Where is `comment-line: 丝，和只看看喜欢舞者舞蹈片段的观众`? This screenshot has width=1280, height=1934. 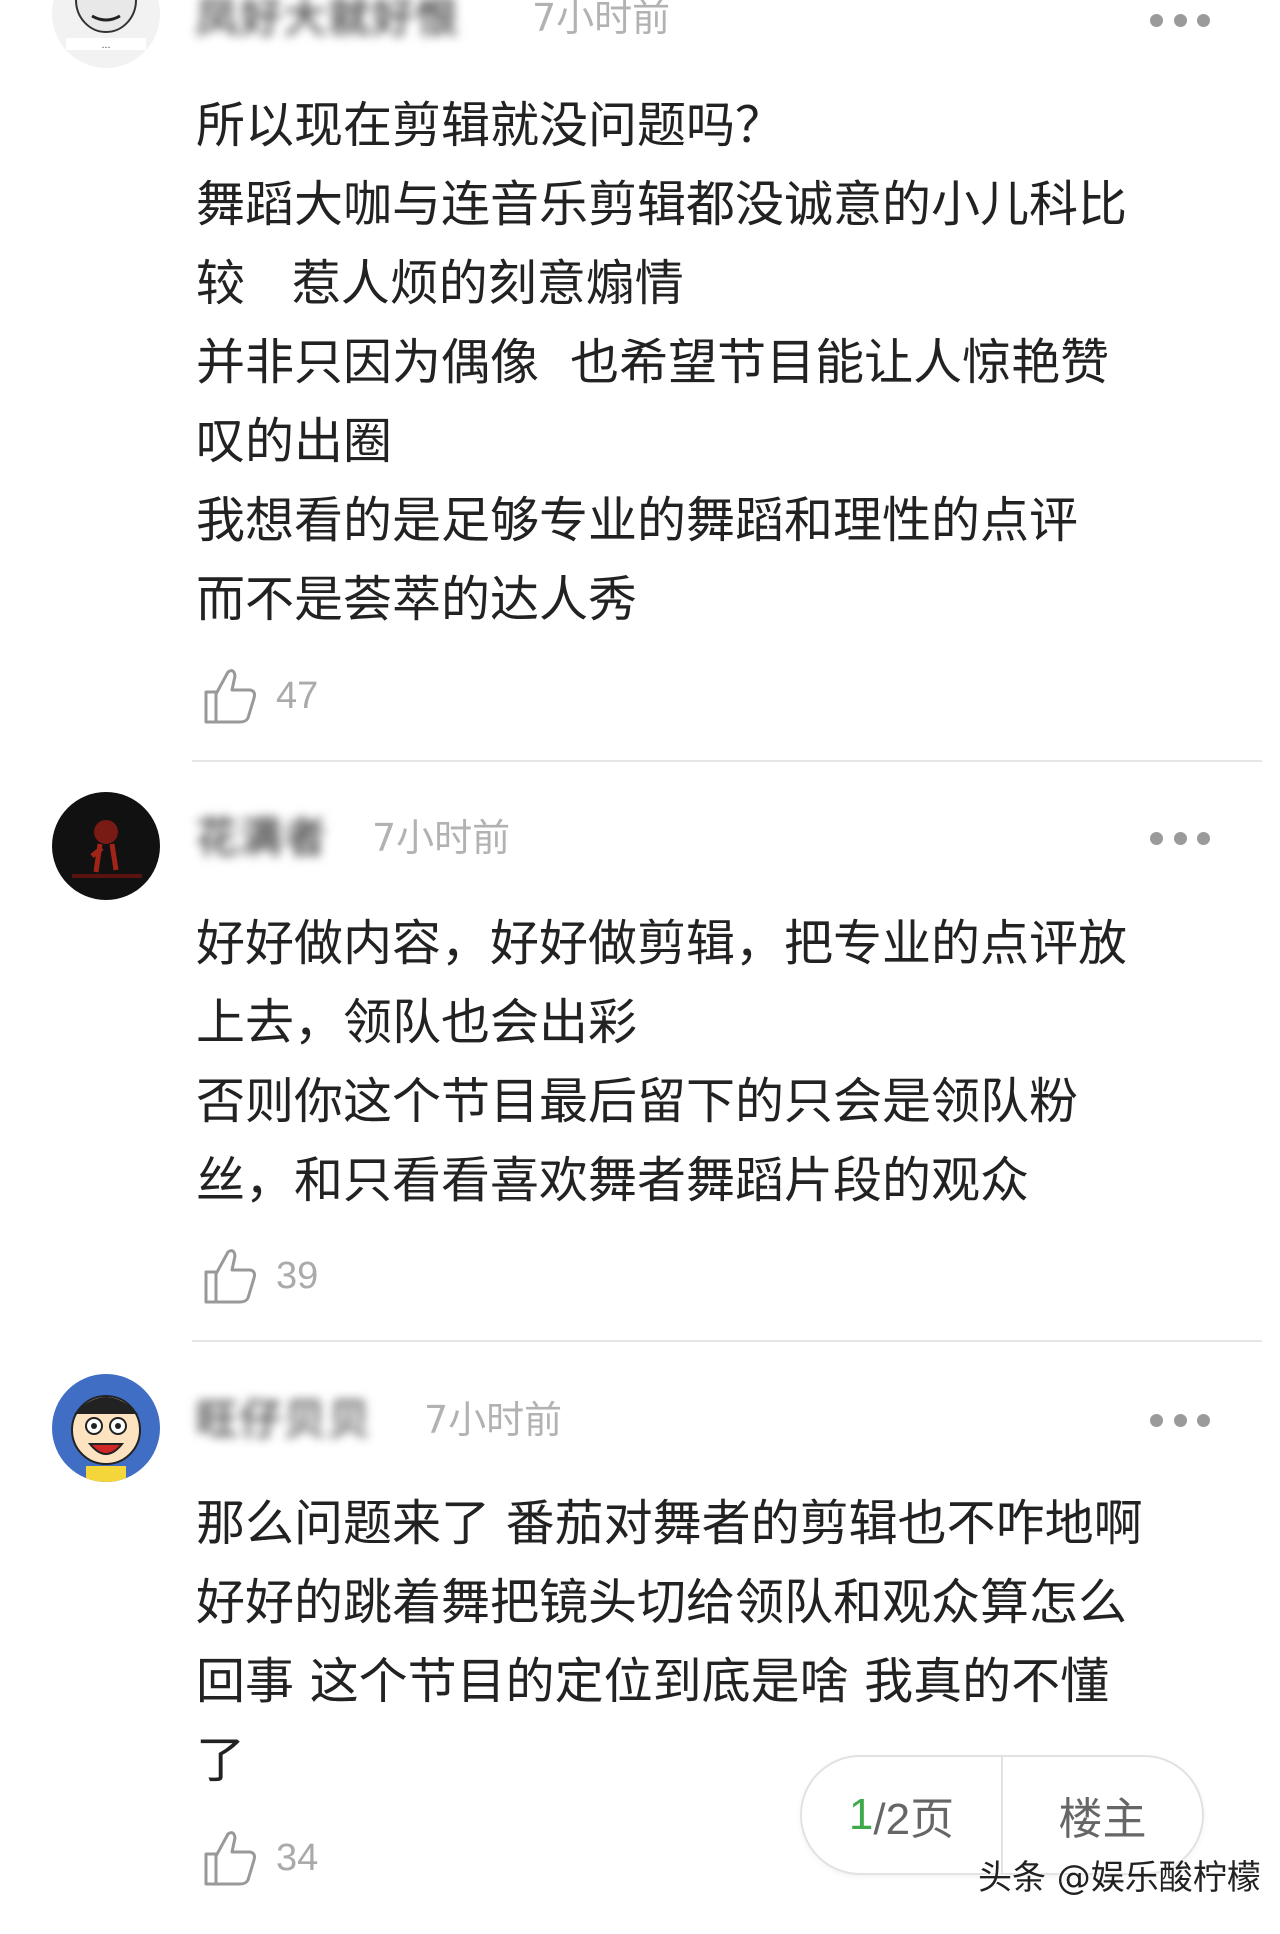 comment-line: 丝，和只看看喜欢舞者舞蹈片段的观众 is located at coordinates (613, 1180).